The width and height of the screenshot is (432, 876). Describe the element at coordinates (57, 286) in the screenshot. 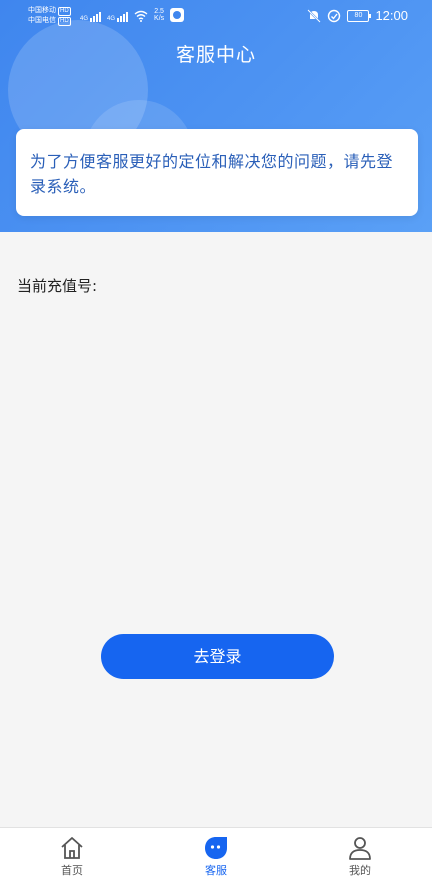

I see `current-account-label: 当前充值号:` at that location.